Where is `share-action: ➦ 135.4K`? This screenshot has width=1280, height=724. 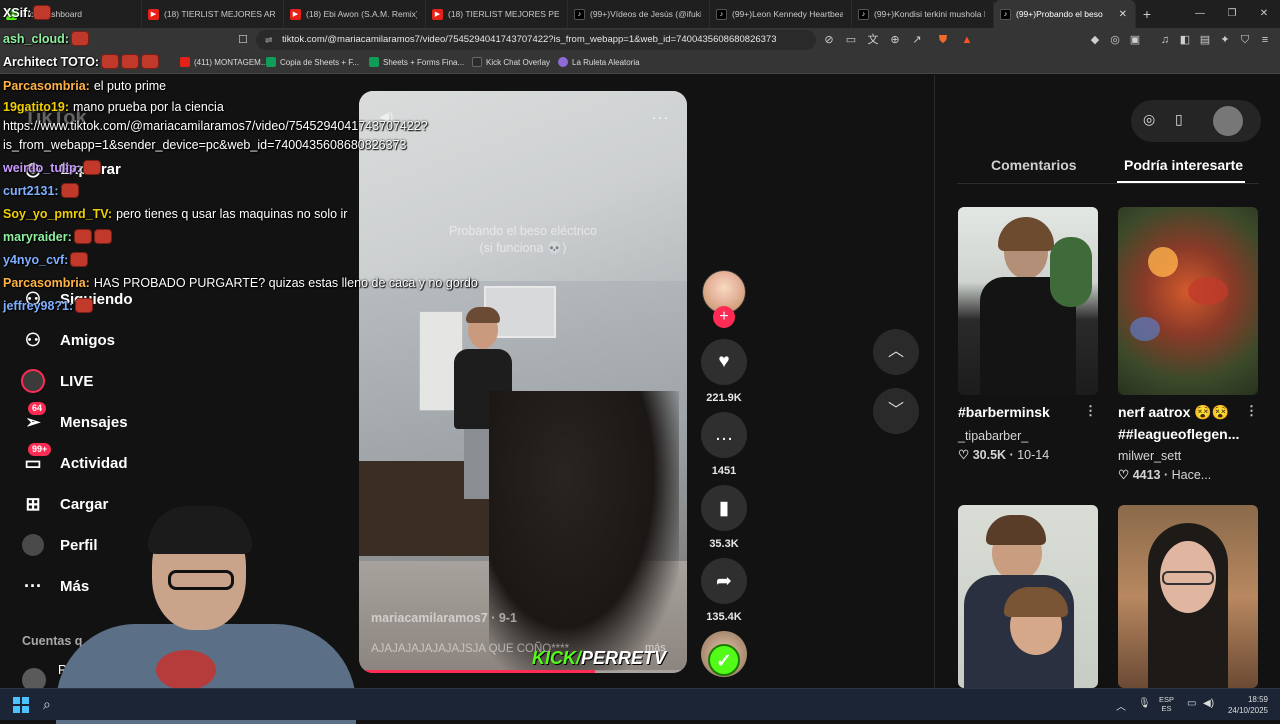
share-action: ➦ 135.4K is located at coordinates (724, 590).